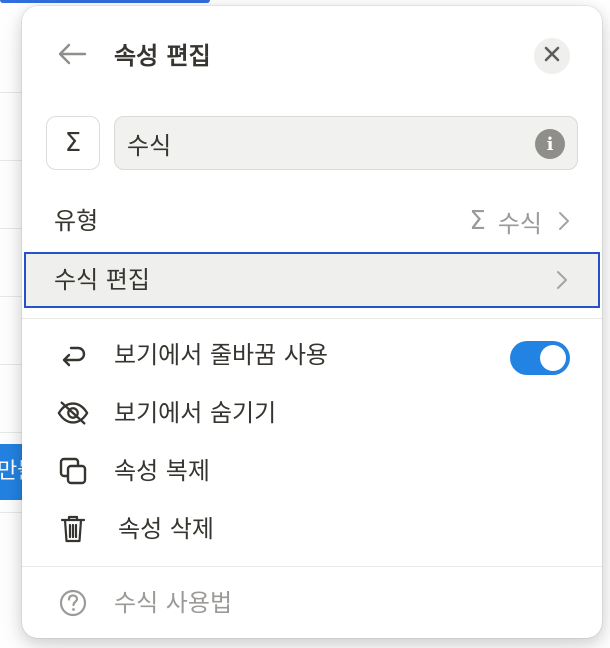 This screenshot has height=648, width=610. I want to click on property-type-value: Σ 수식, so click(519, 221).